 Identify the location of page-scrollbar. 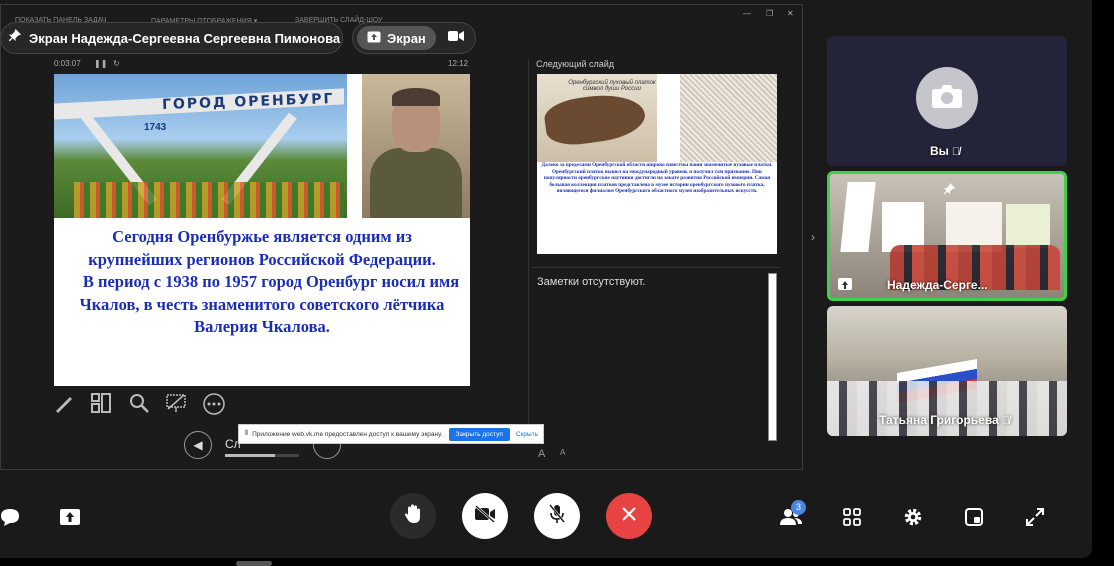
(254, 563).